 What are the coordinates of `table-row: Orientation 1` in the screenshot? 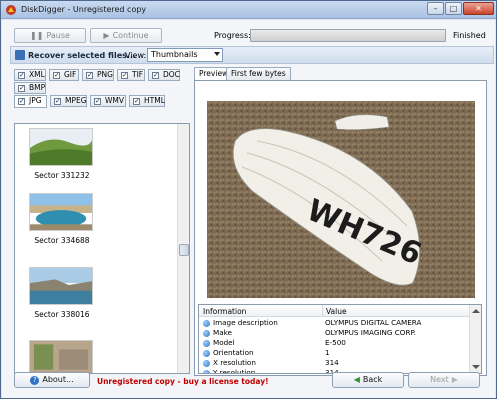 It's located at (335, 353).